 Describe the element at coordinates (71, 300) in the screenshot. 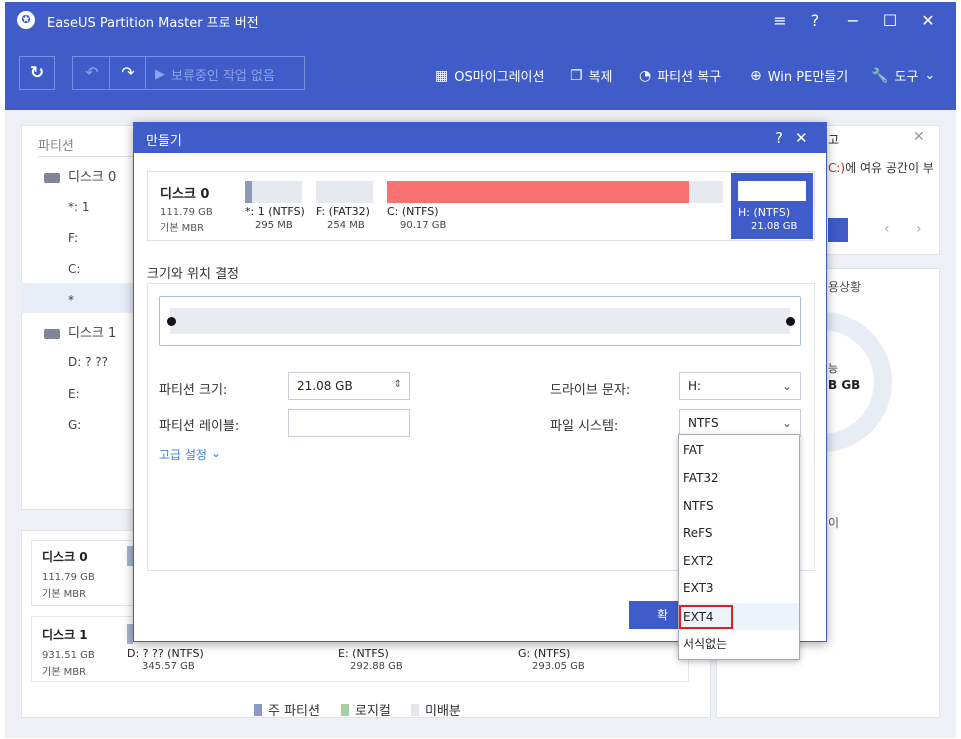

I see `sidebar-part: *` at that location.